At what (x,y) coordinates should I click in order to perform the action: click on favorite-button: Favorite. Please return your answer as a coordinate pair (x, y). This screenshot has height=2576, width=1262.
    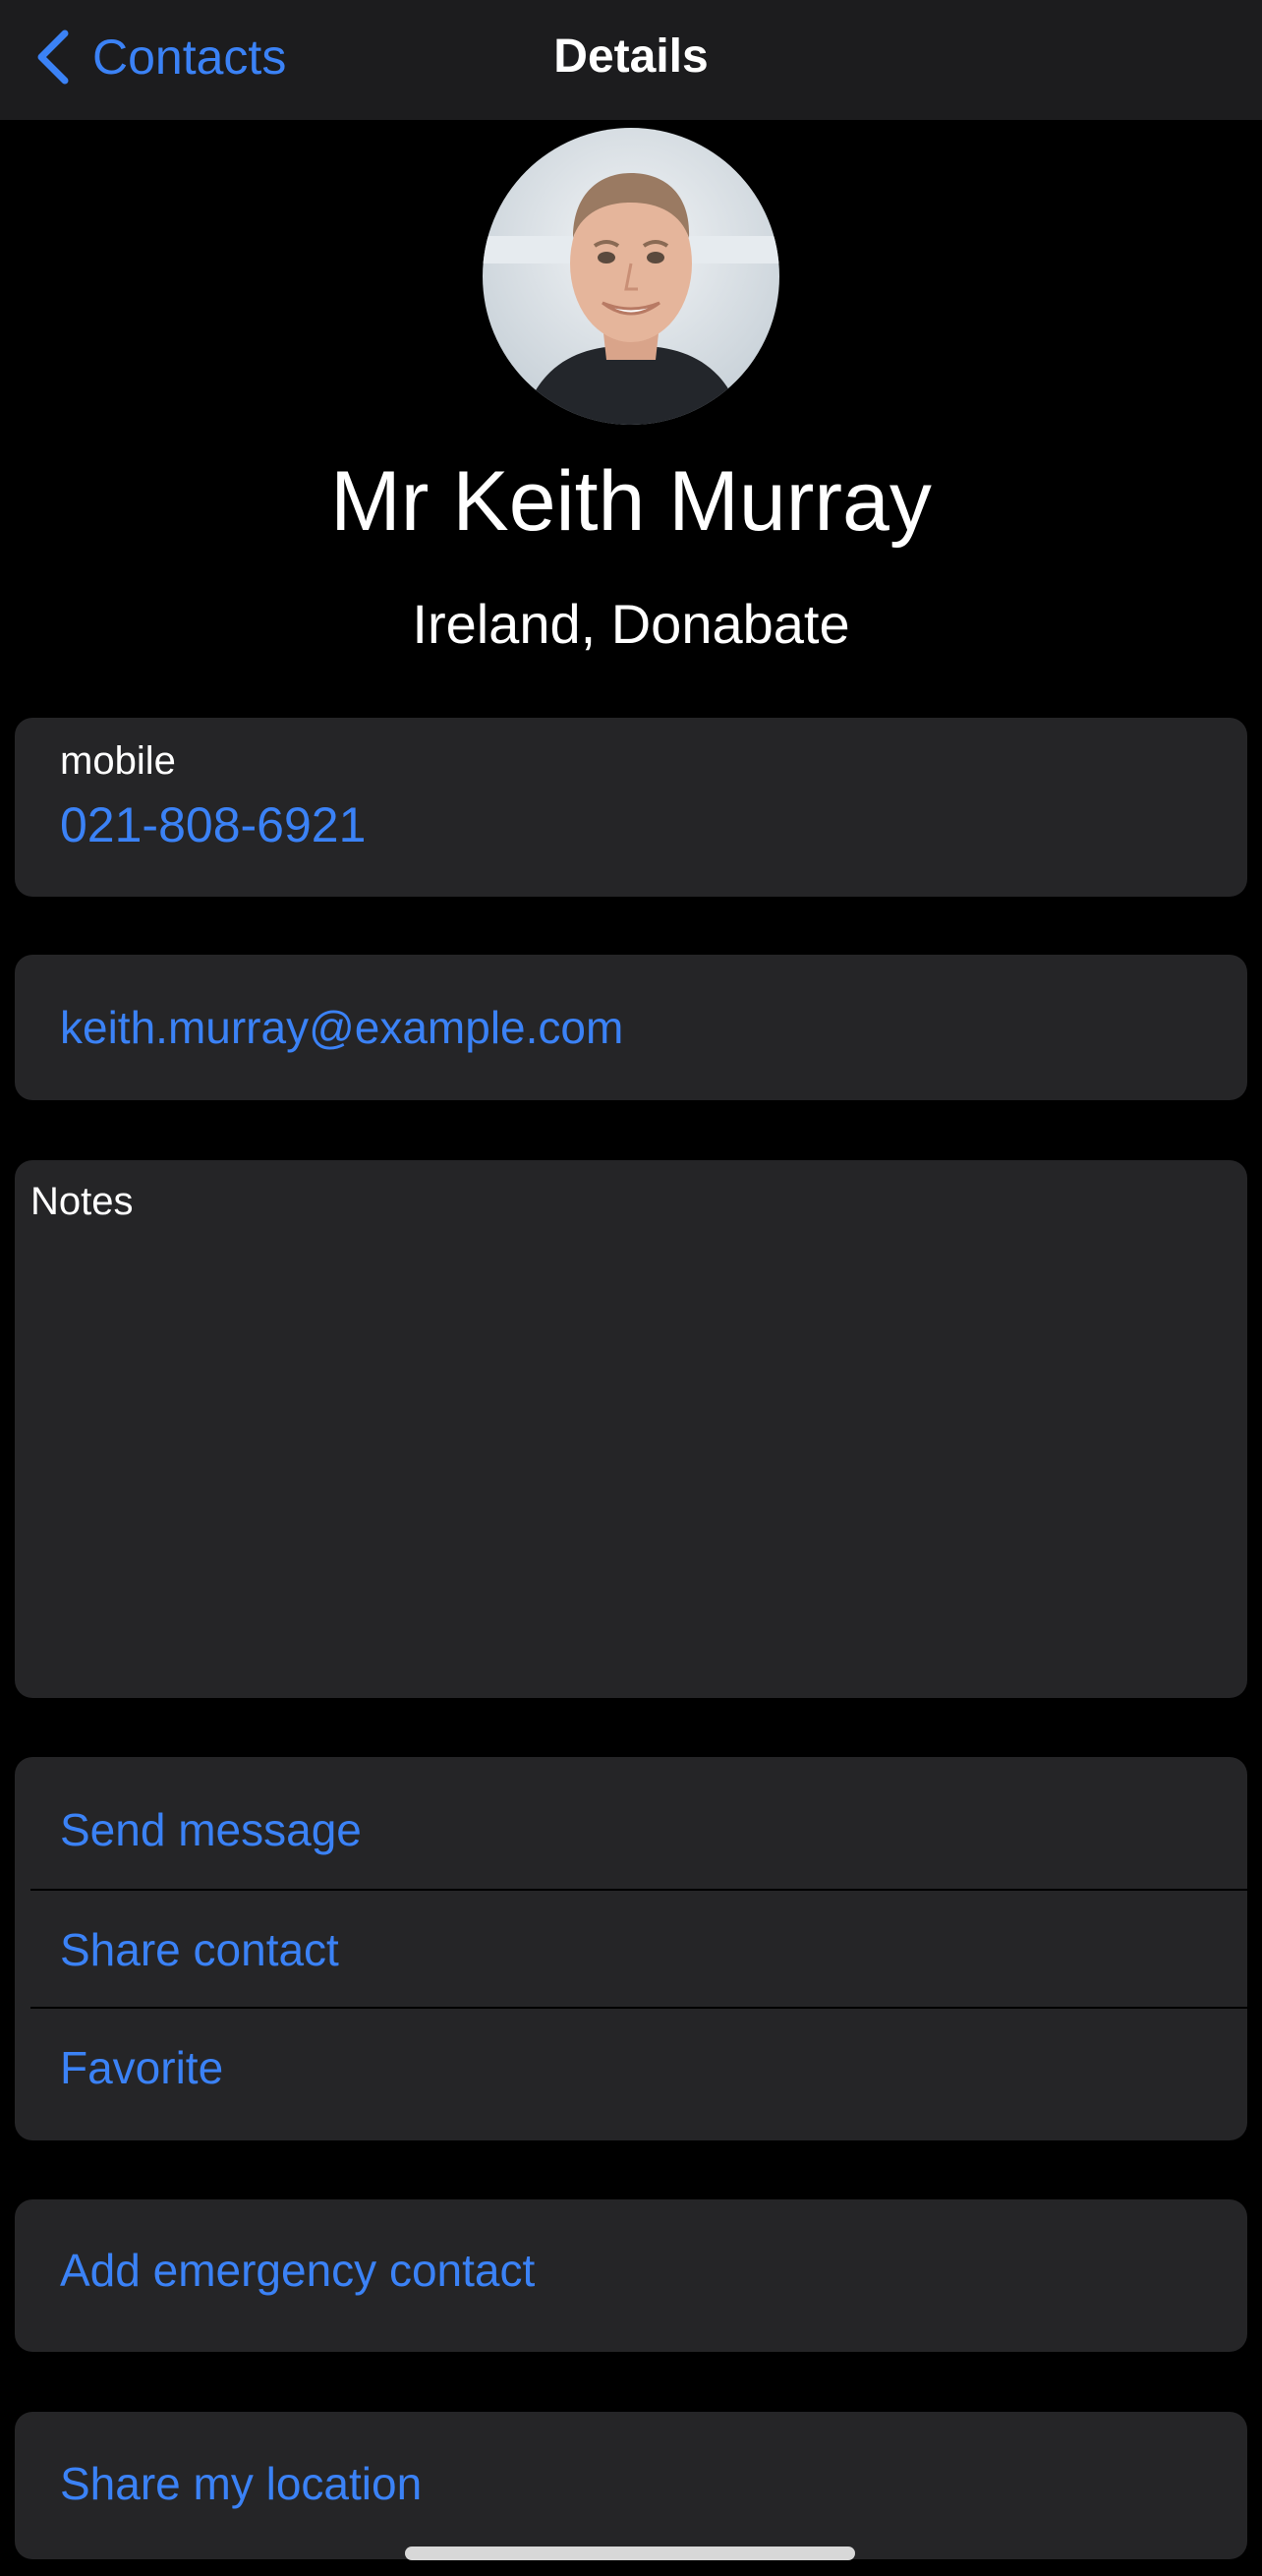
    Looking at the image, I should click on (631, 2068).